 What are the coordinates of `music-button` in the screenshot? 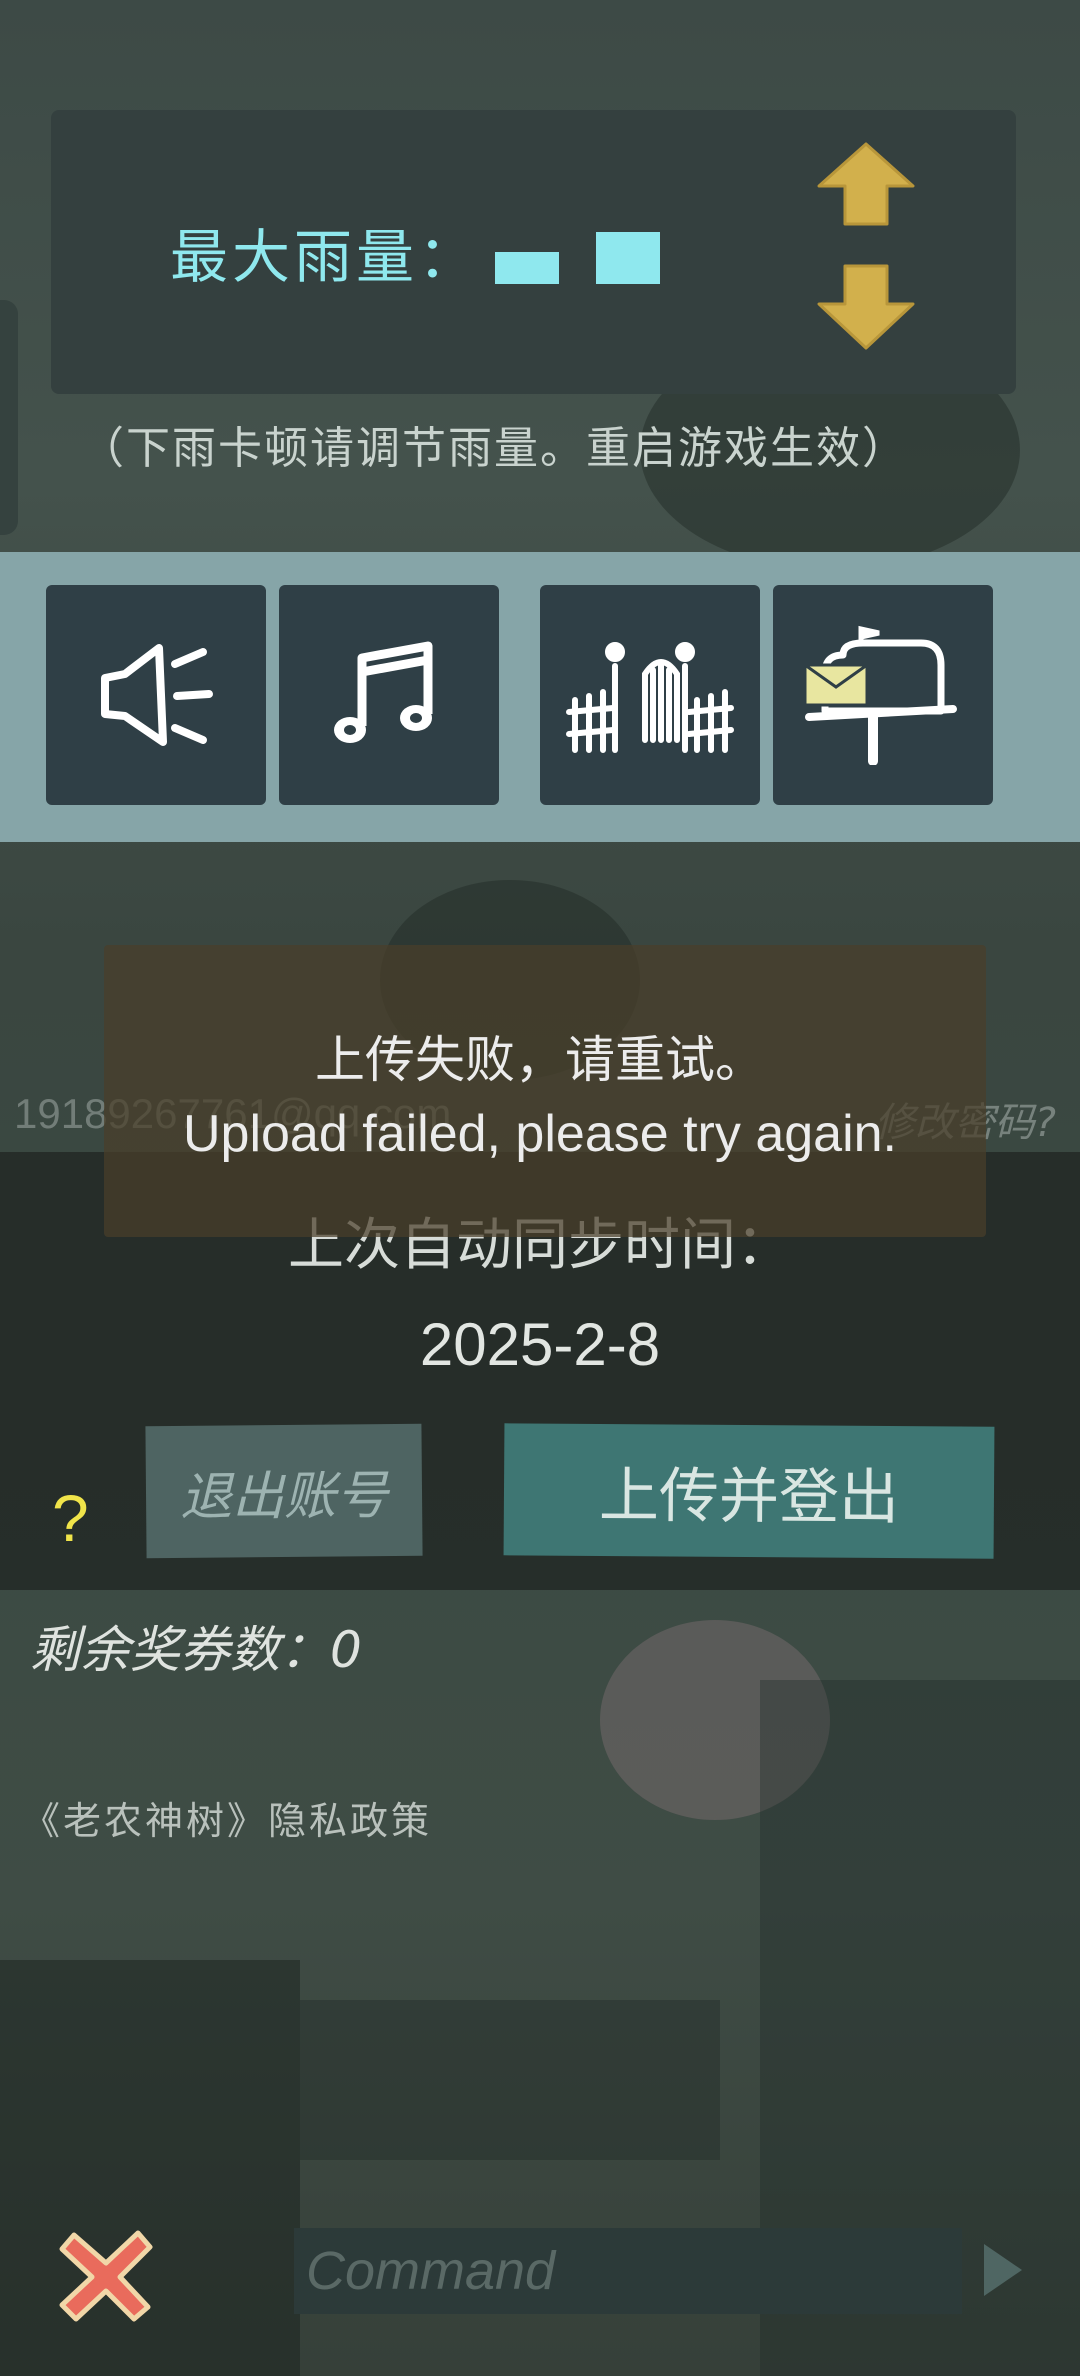 It's located at (389, 695).